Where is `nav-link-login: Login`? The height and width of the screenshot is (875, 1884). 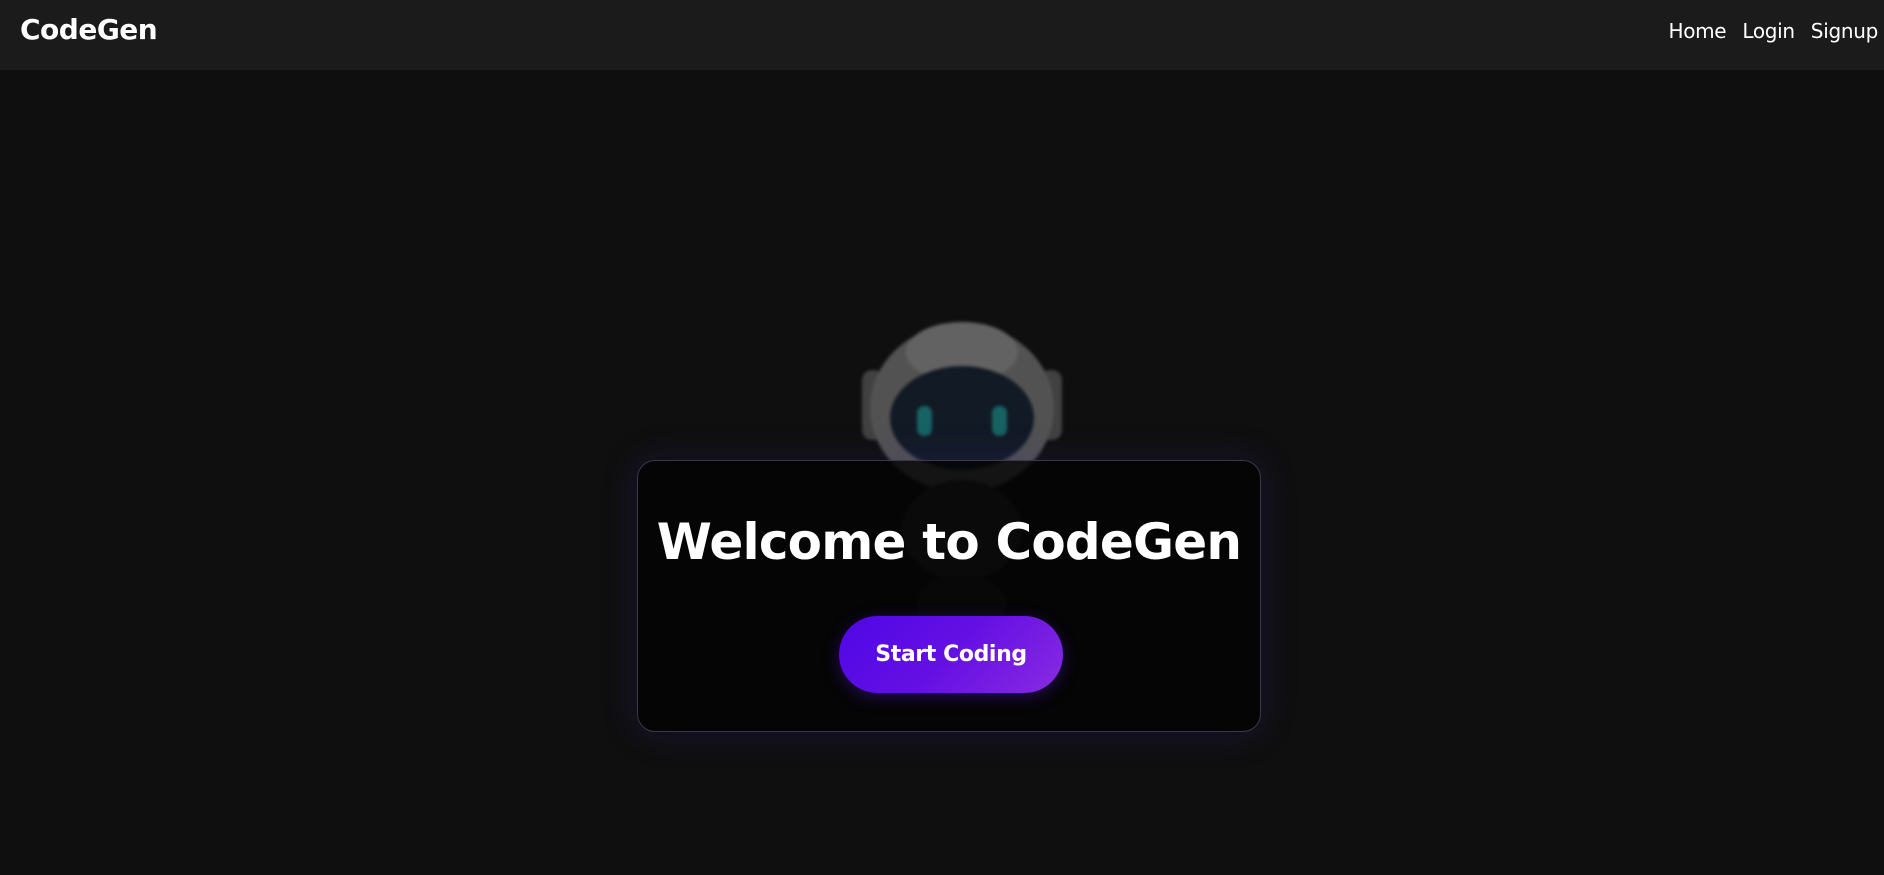 nav-link-login: Login is located at coordinates (1768, 31).